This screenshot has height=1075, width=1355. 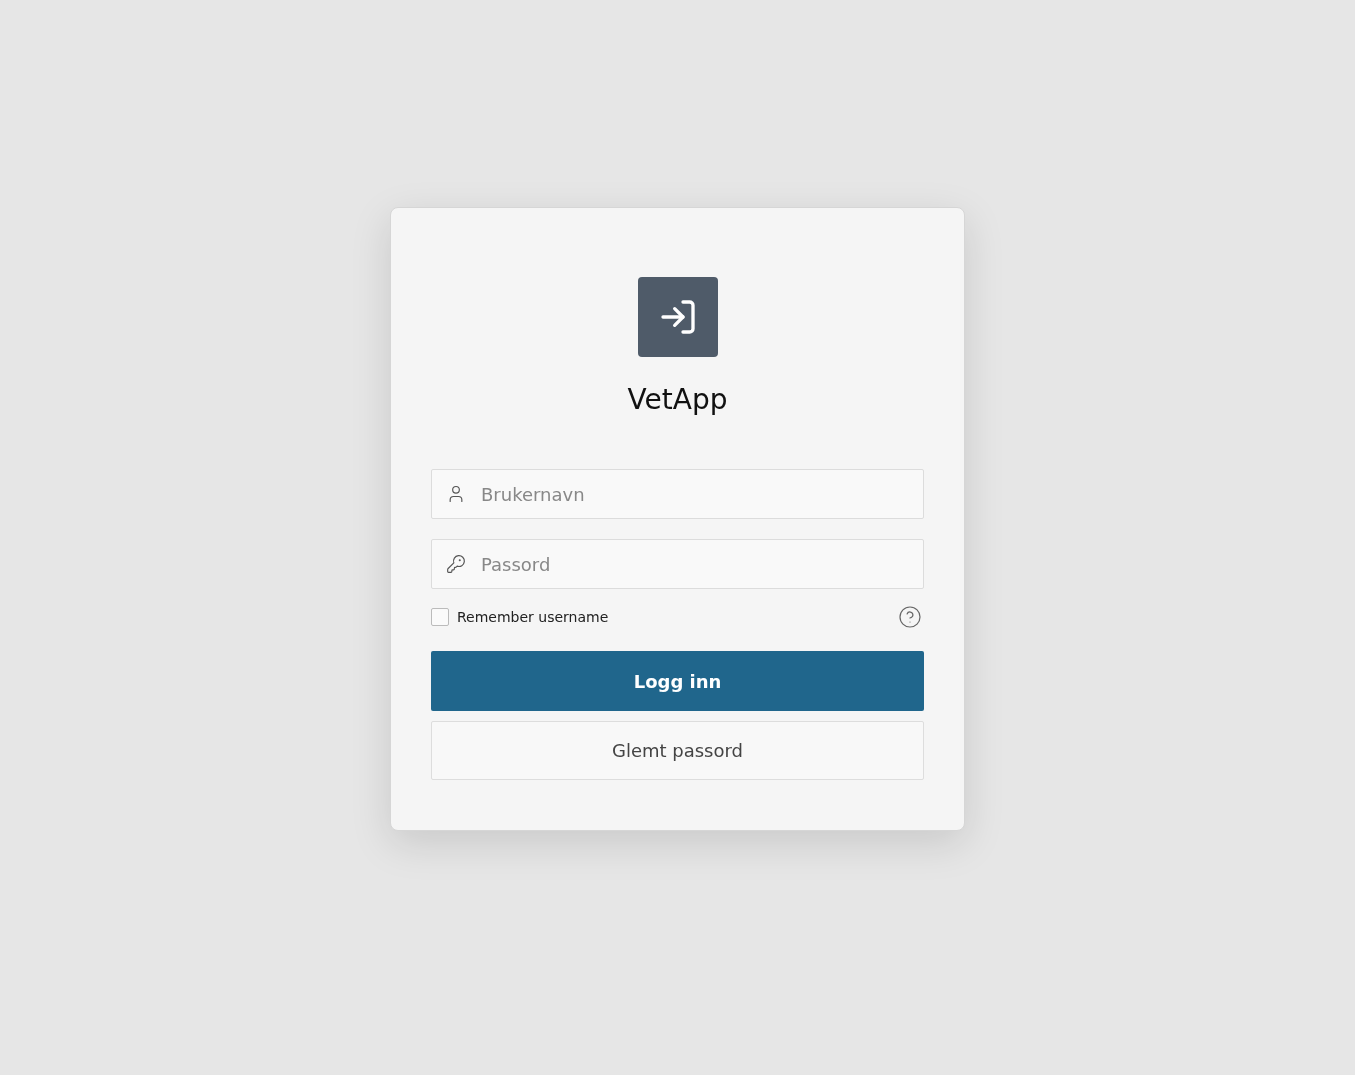 I want to click on password-field: Passord, so click(x=677, y=564).